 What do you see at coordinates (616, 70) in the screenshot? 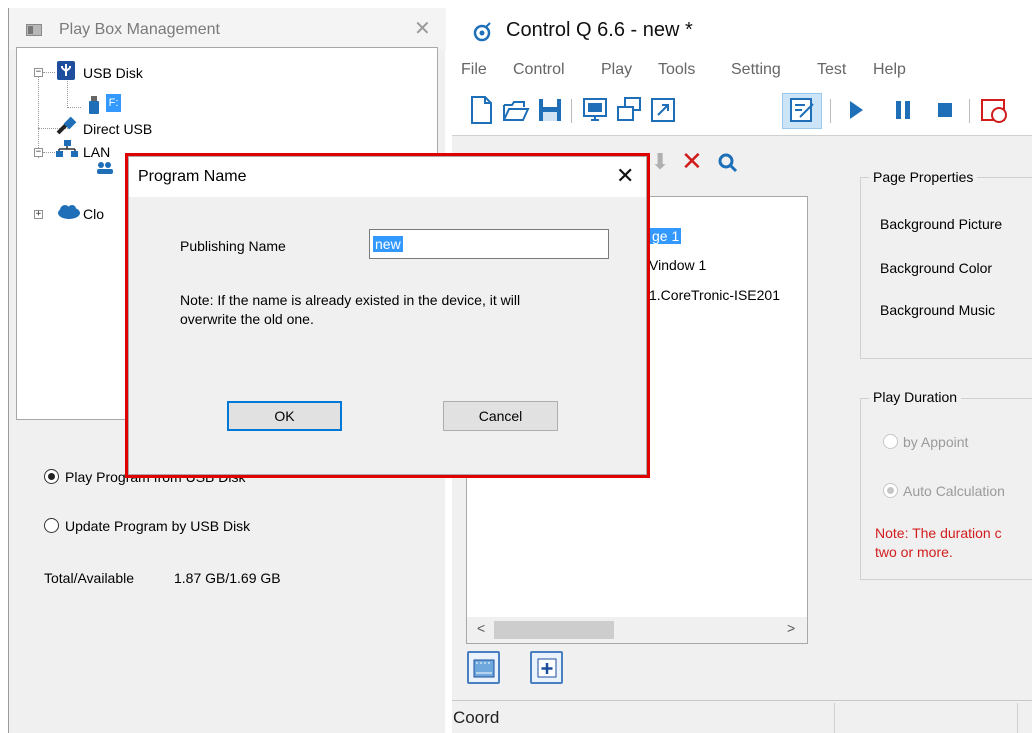
I see `menu-play: Play` at bounding box center [616, 70].